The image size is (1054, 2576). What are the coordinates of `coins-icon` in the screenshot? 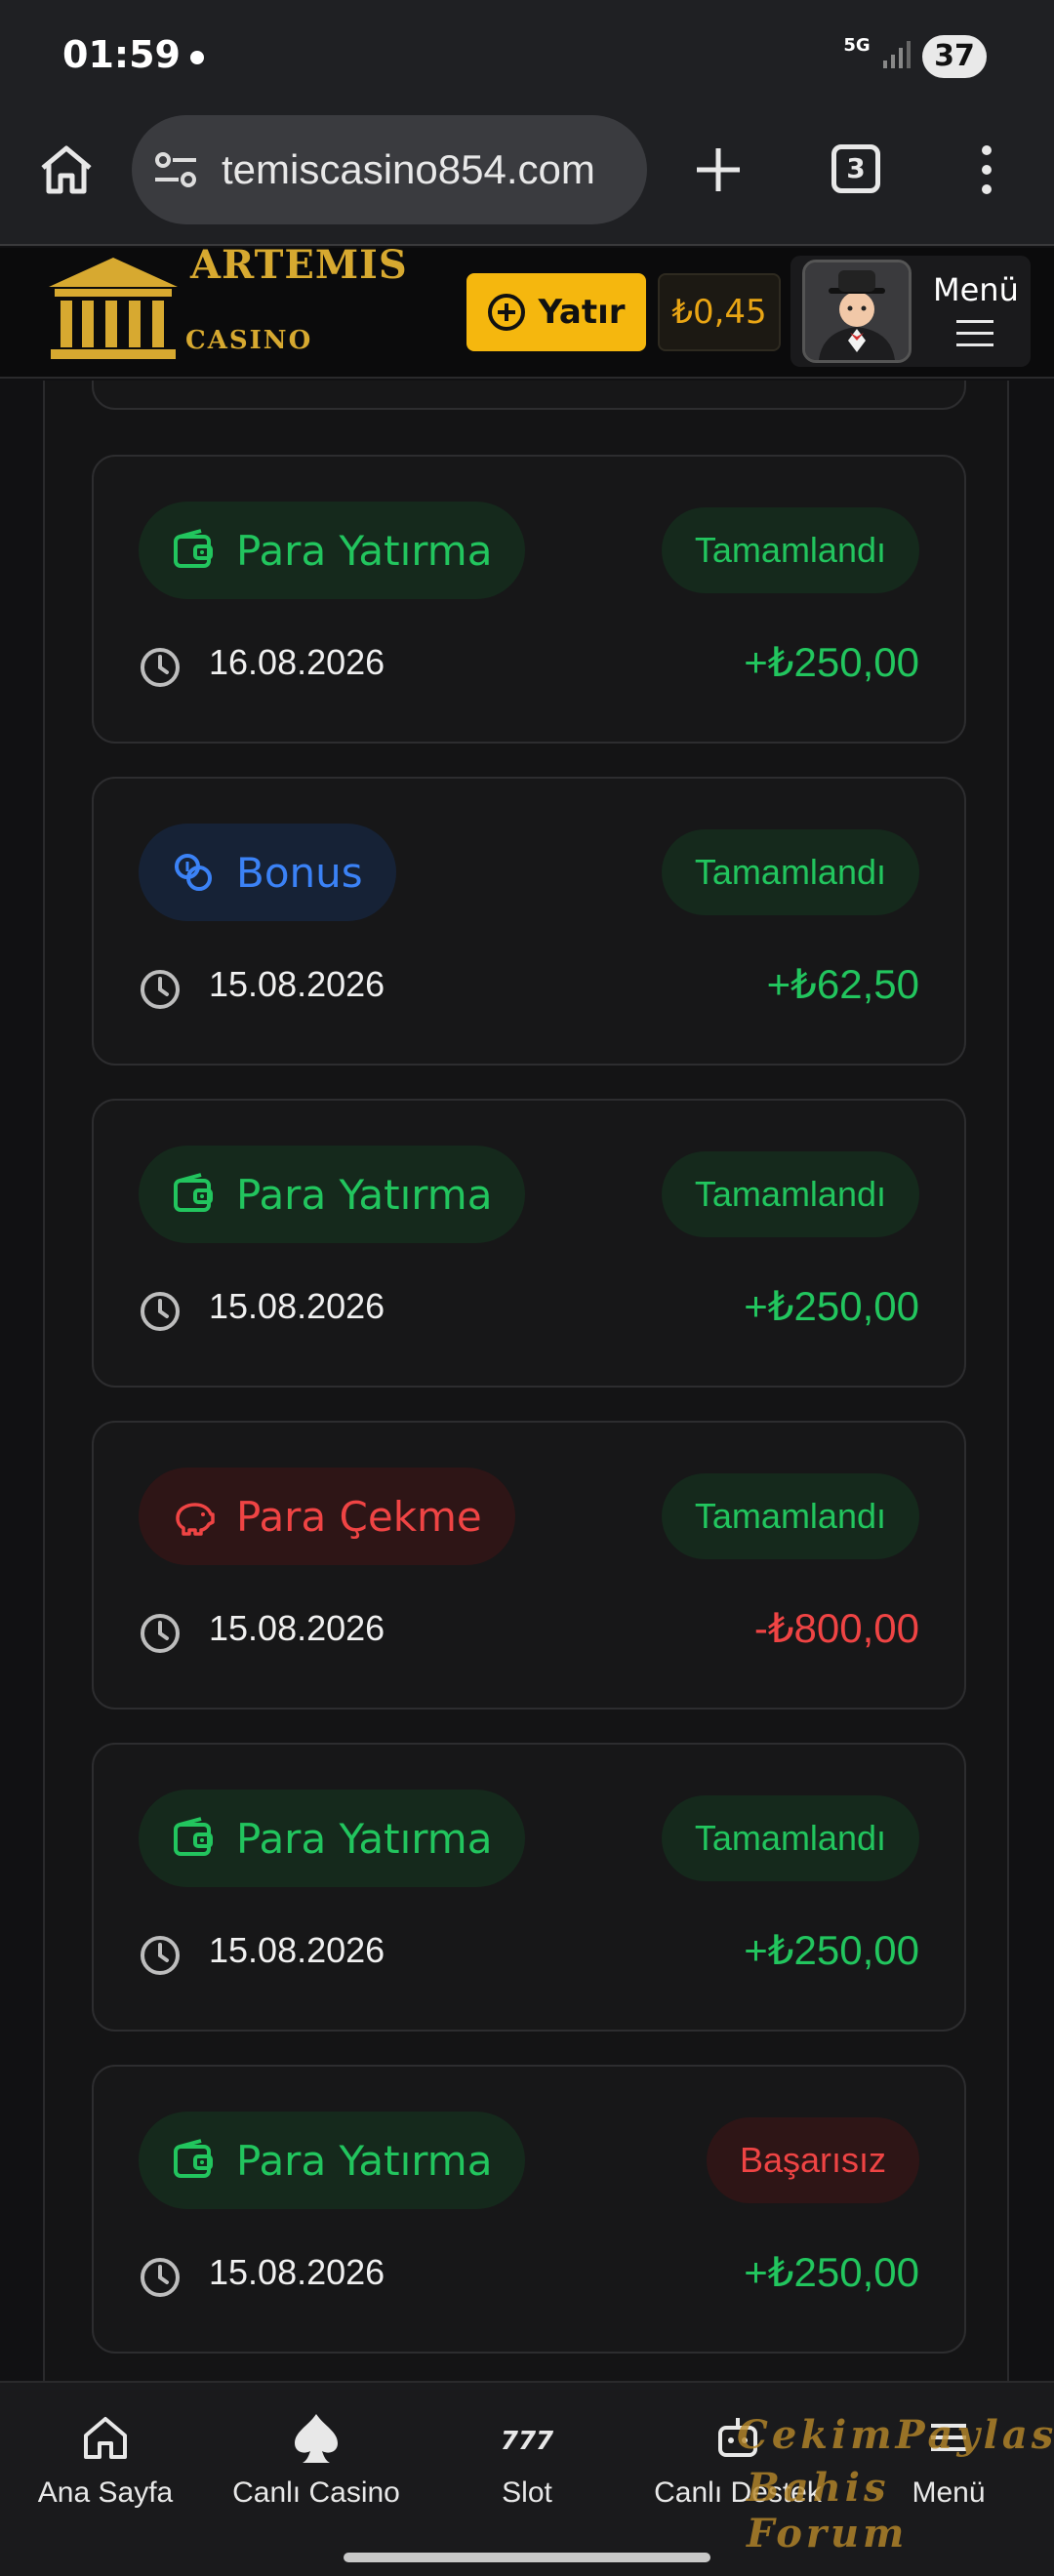 It's located at (194, 872).